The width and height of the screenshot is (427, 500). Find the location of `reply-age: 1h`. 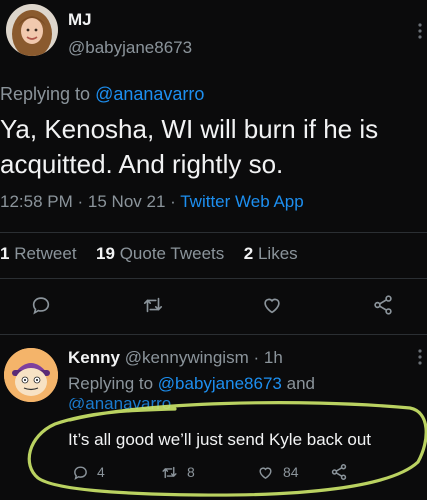

reply-age: 1h is located at coordinates (273, 357).